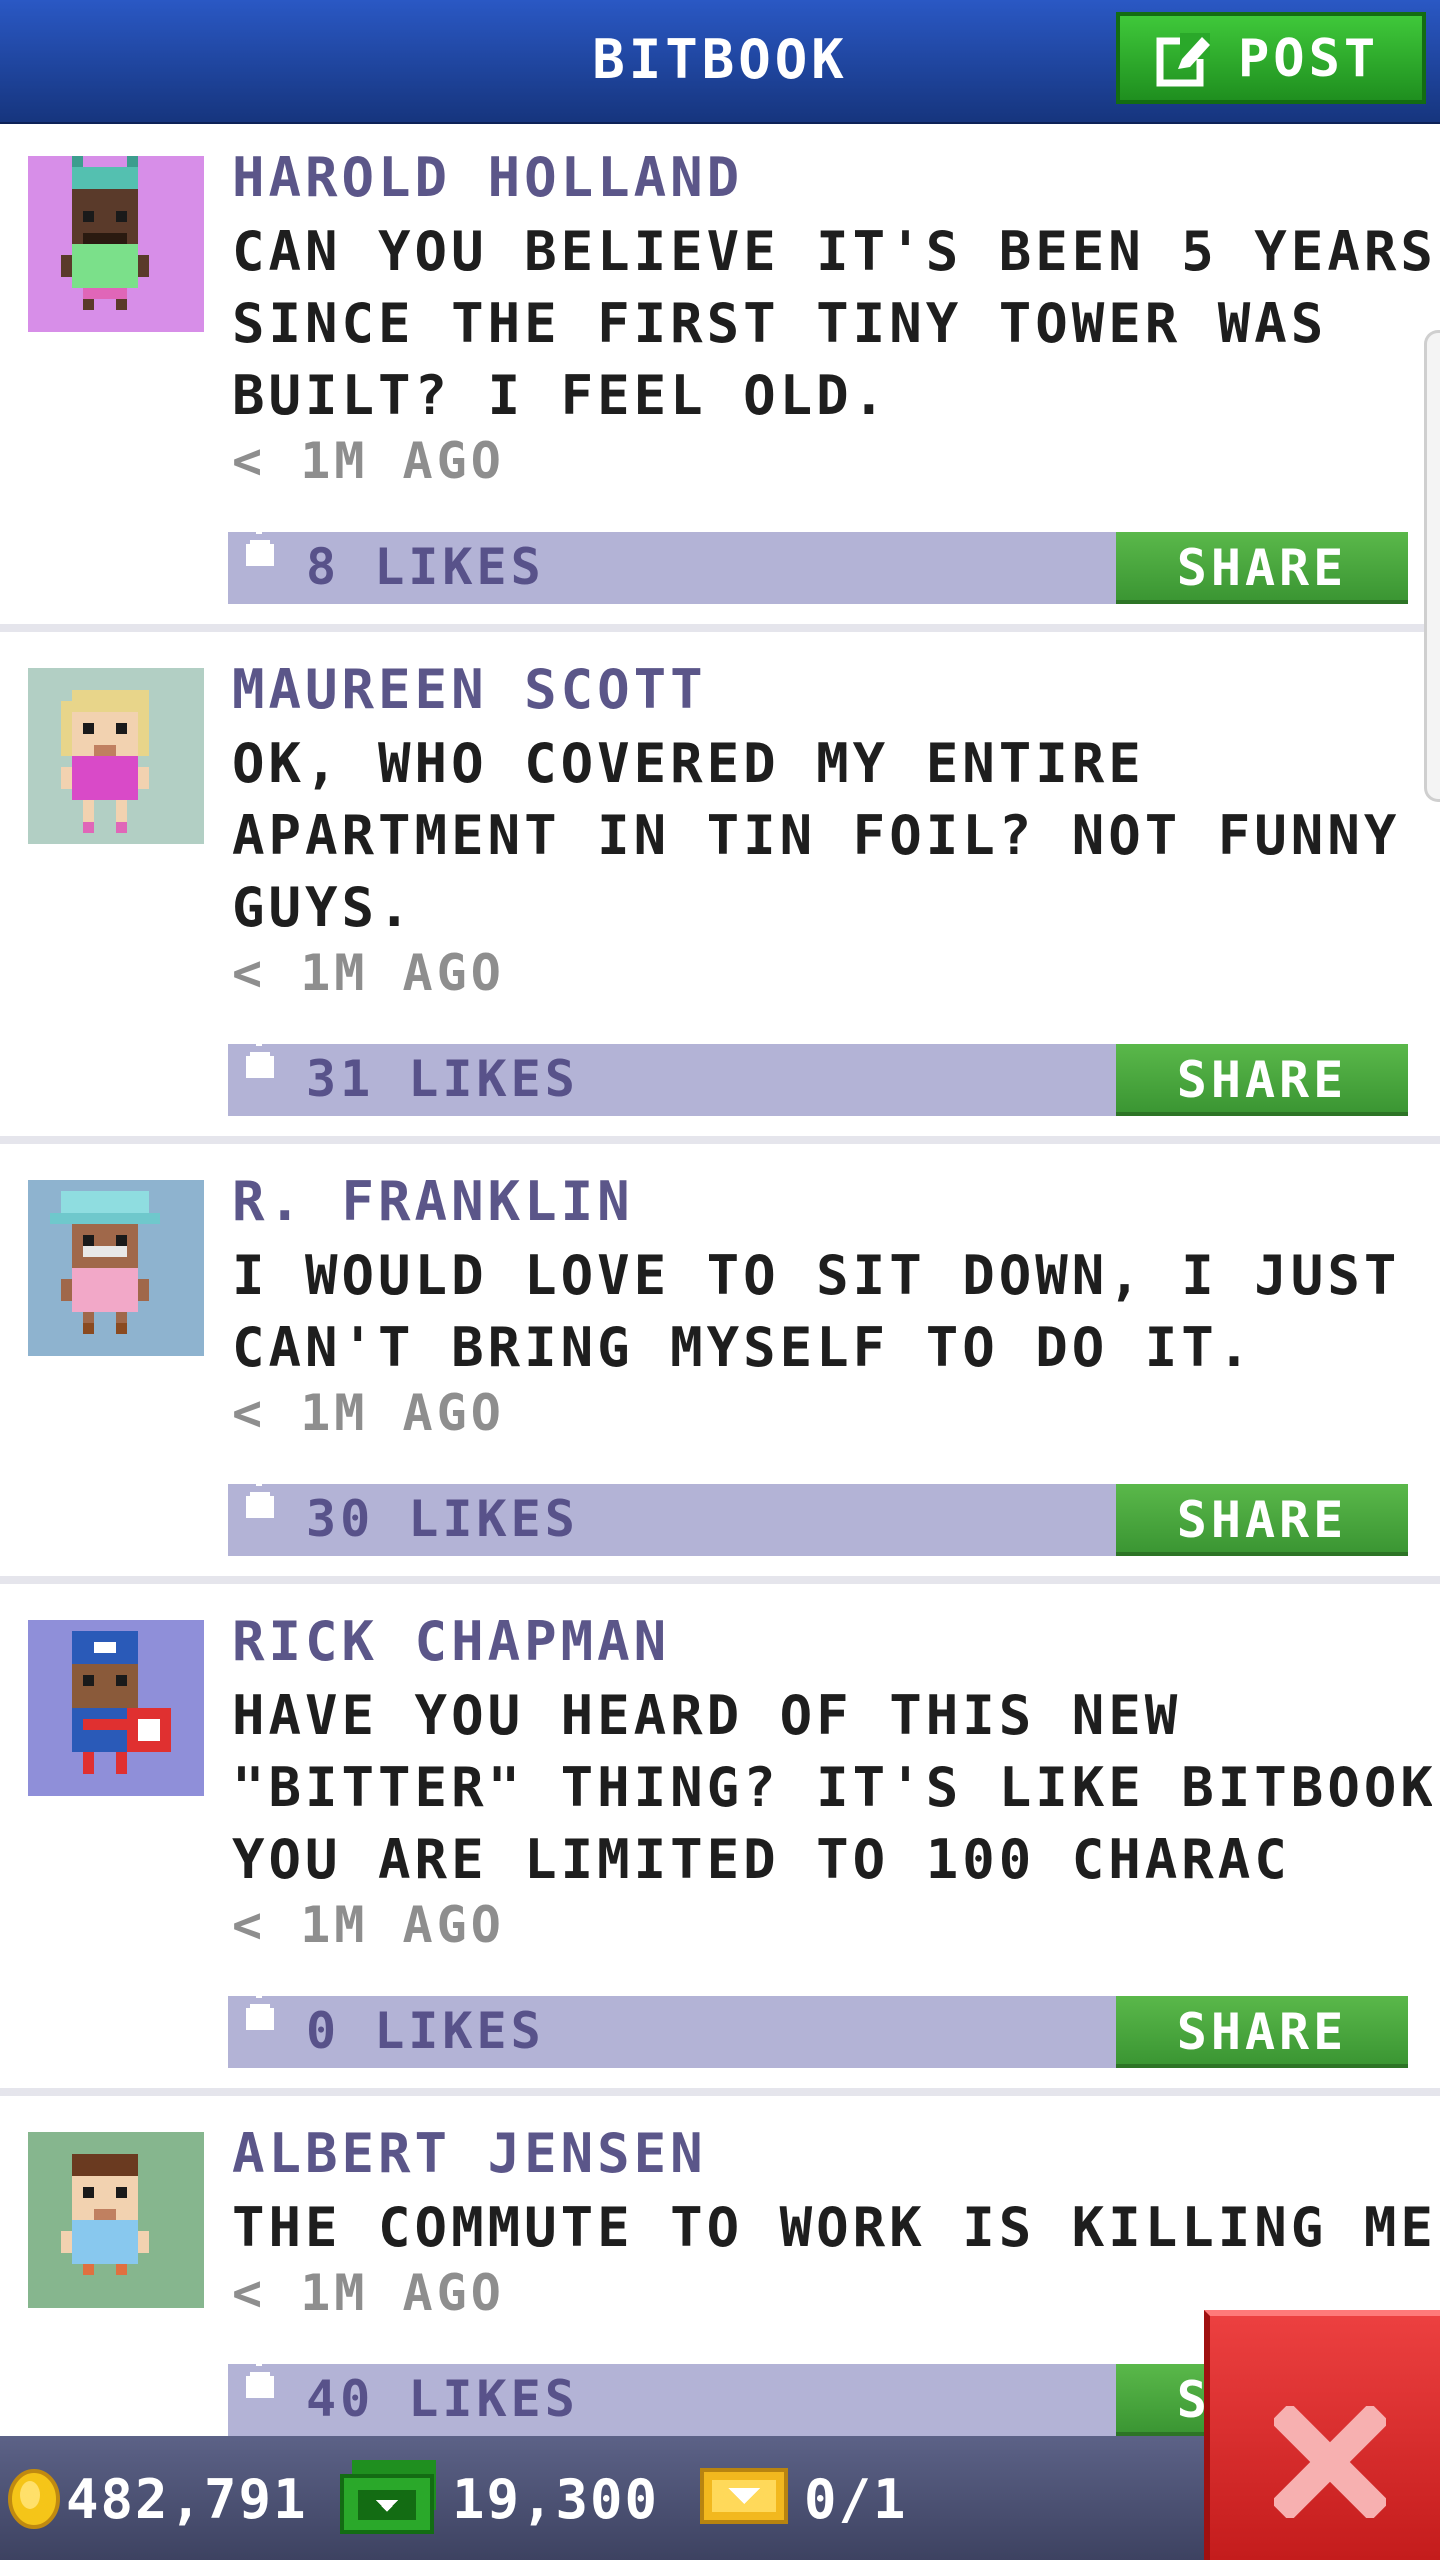  I want to click on bux-icon, so click(388, 2497).